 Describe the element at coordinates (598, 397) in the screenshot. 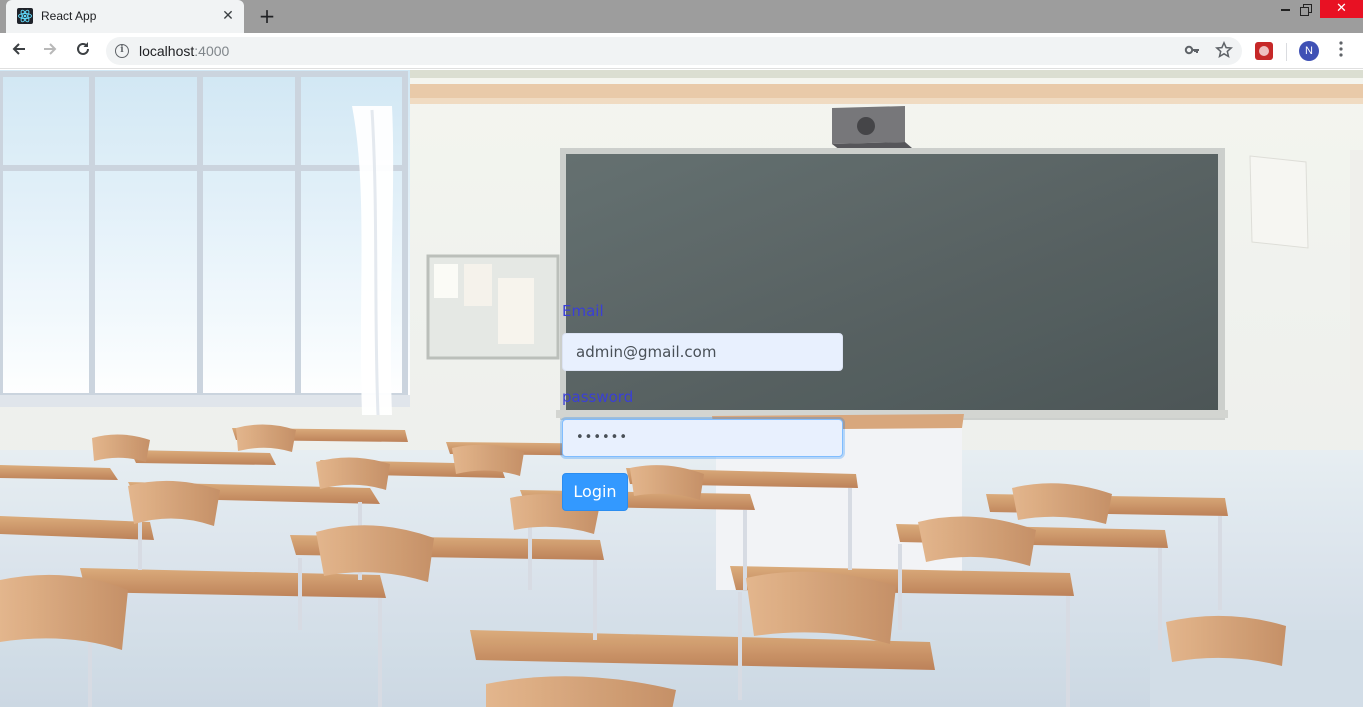

I see `password-label: password` at that location.